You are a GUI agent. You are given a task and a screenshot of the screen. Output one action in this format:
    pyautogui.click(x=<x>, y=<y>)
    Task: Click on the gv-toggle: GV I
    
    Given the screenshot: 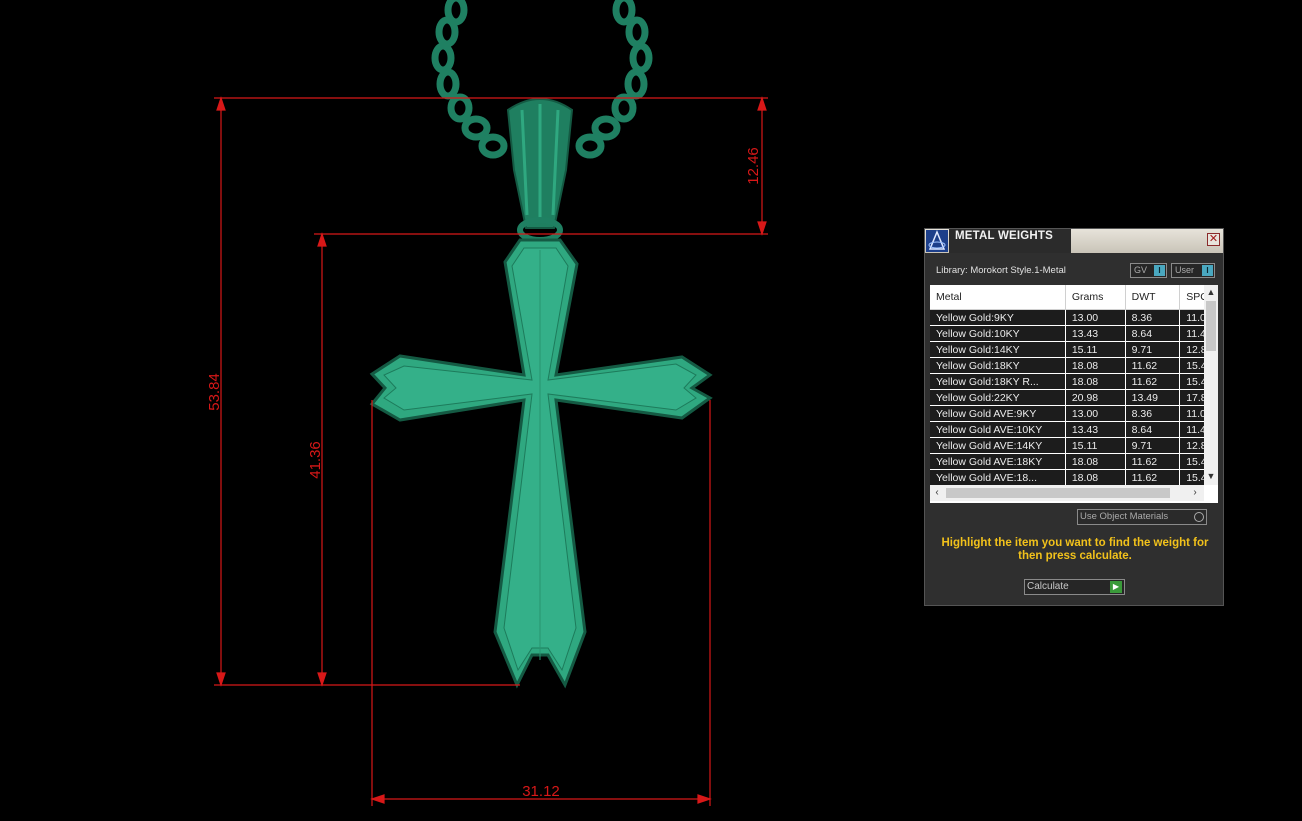 What is the action you would take?
    pyautogui.click(x=1148, y=270)
    